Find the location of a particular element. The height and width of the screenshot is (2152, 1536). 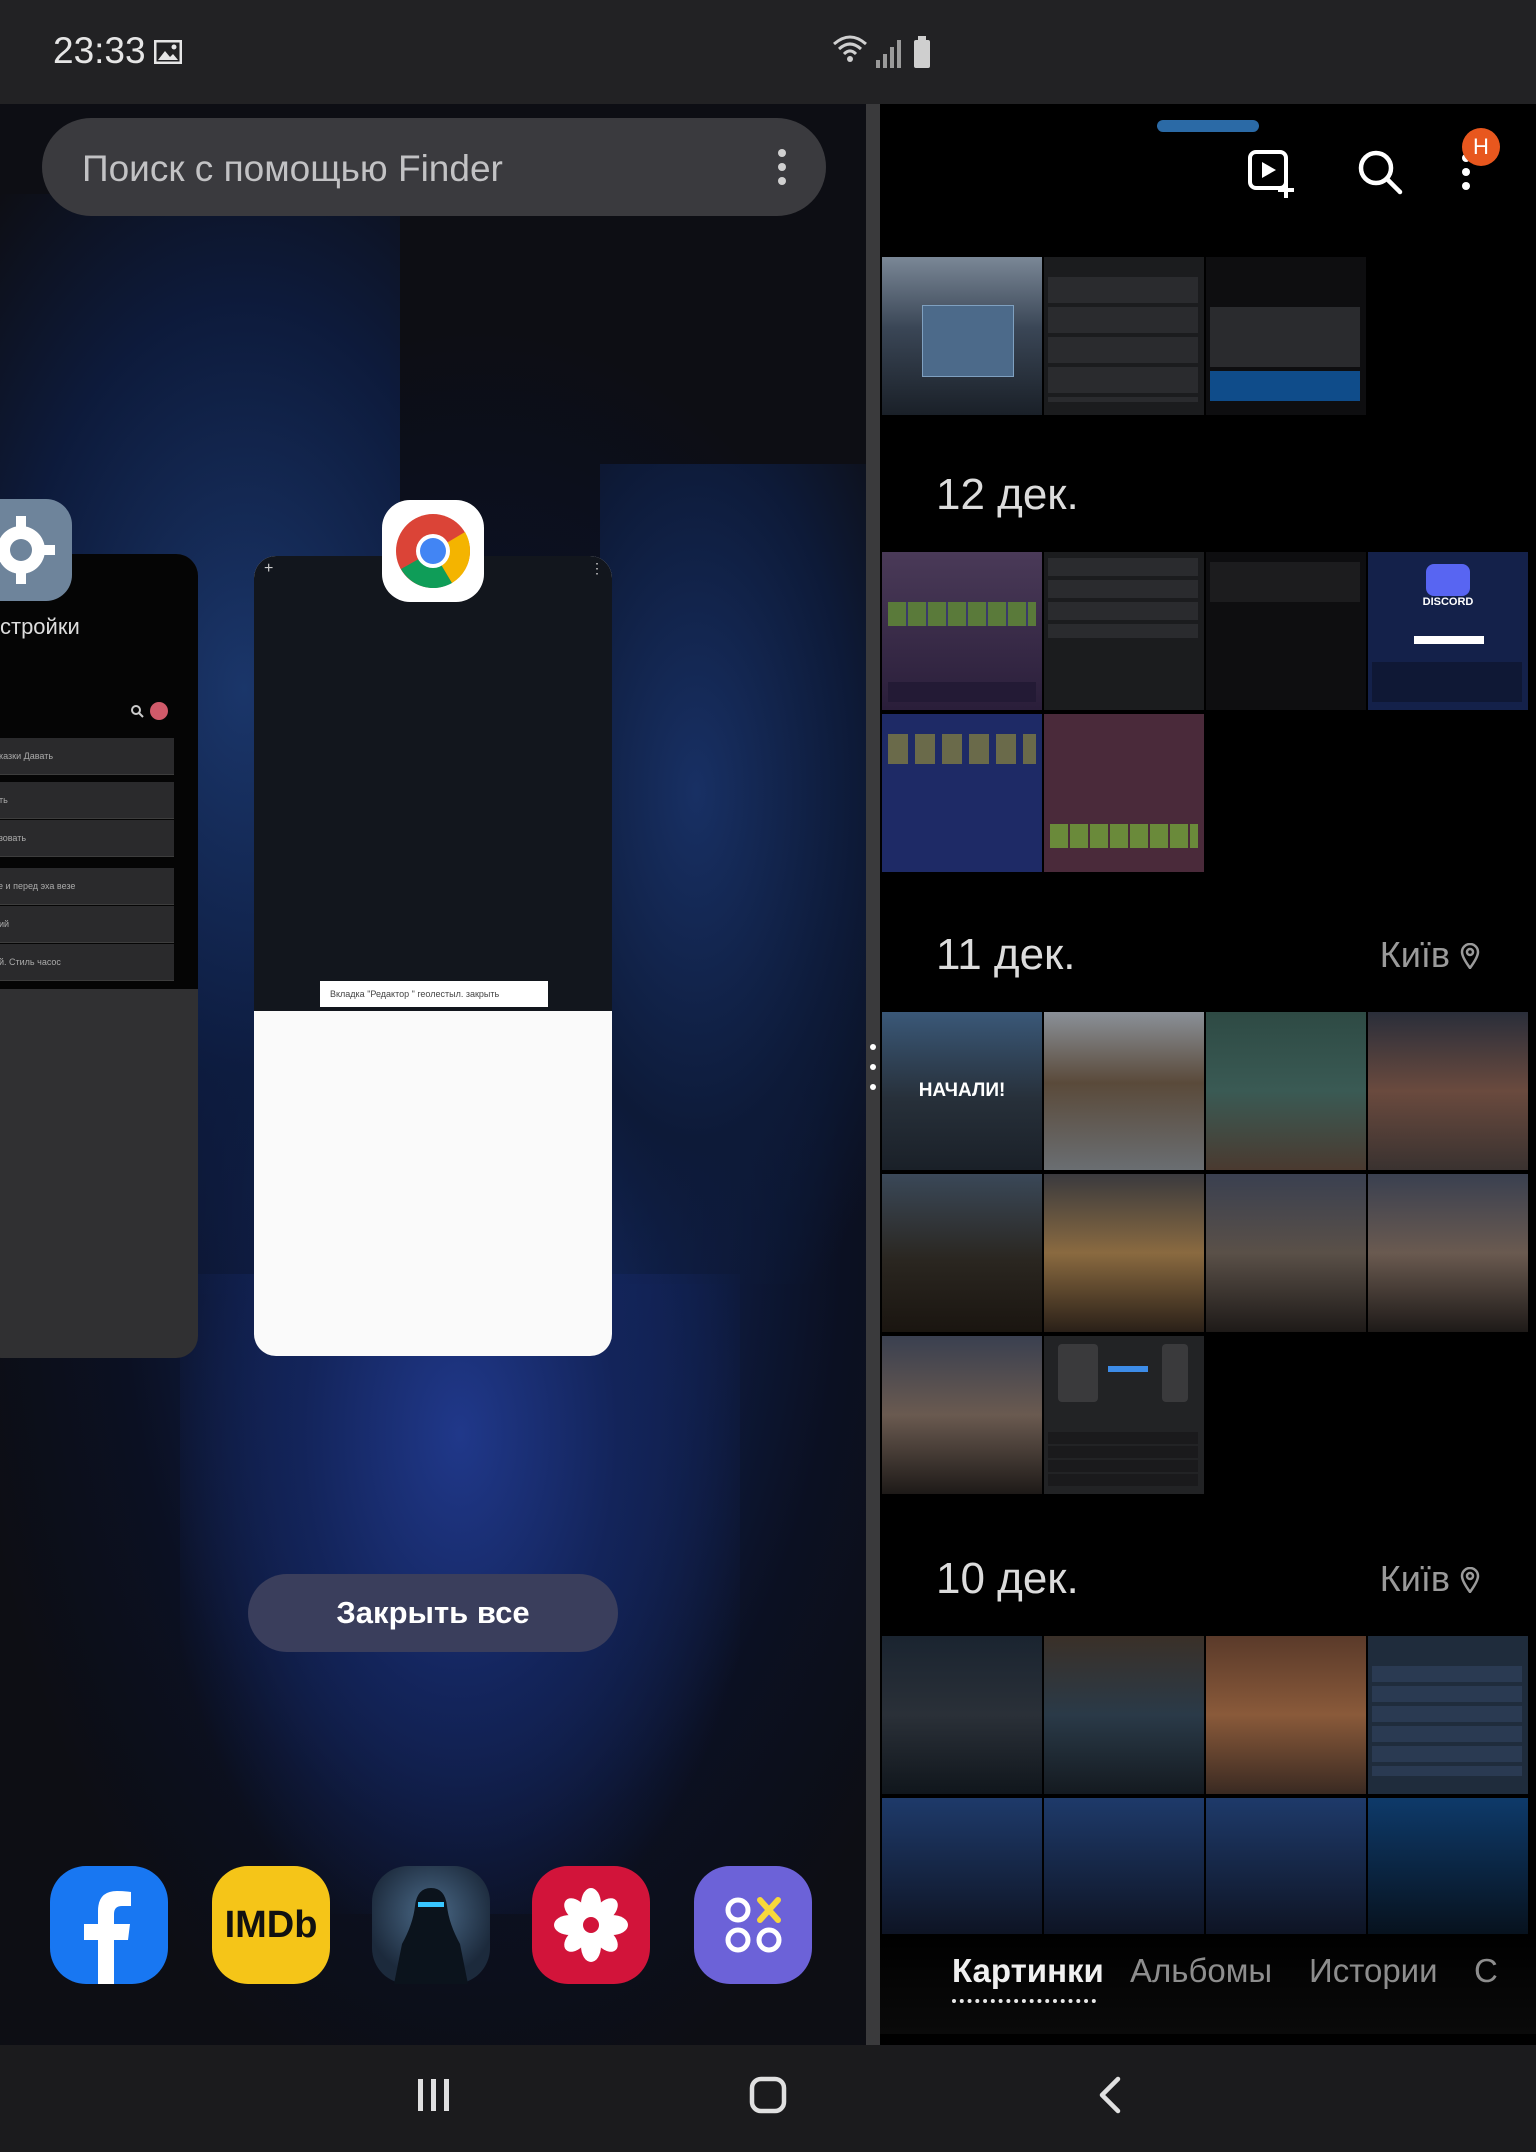

system-status-icons is located at coordinates (881, 51).